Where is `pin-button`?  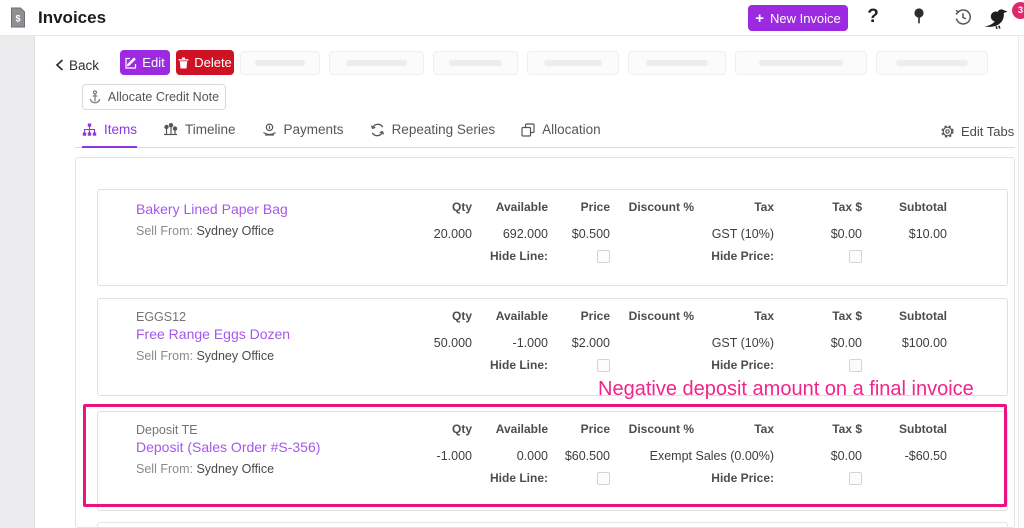 pin-button is located at coordinates (919, 17).